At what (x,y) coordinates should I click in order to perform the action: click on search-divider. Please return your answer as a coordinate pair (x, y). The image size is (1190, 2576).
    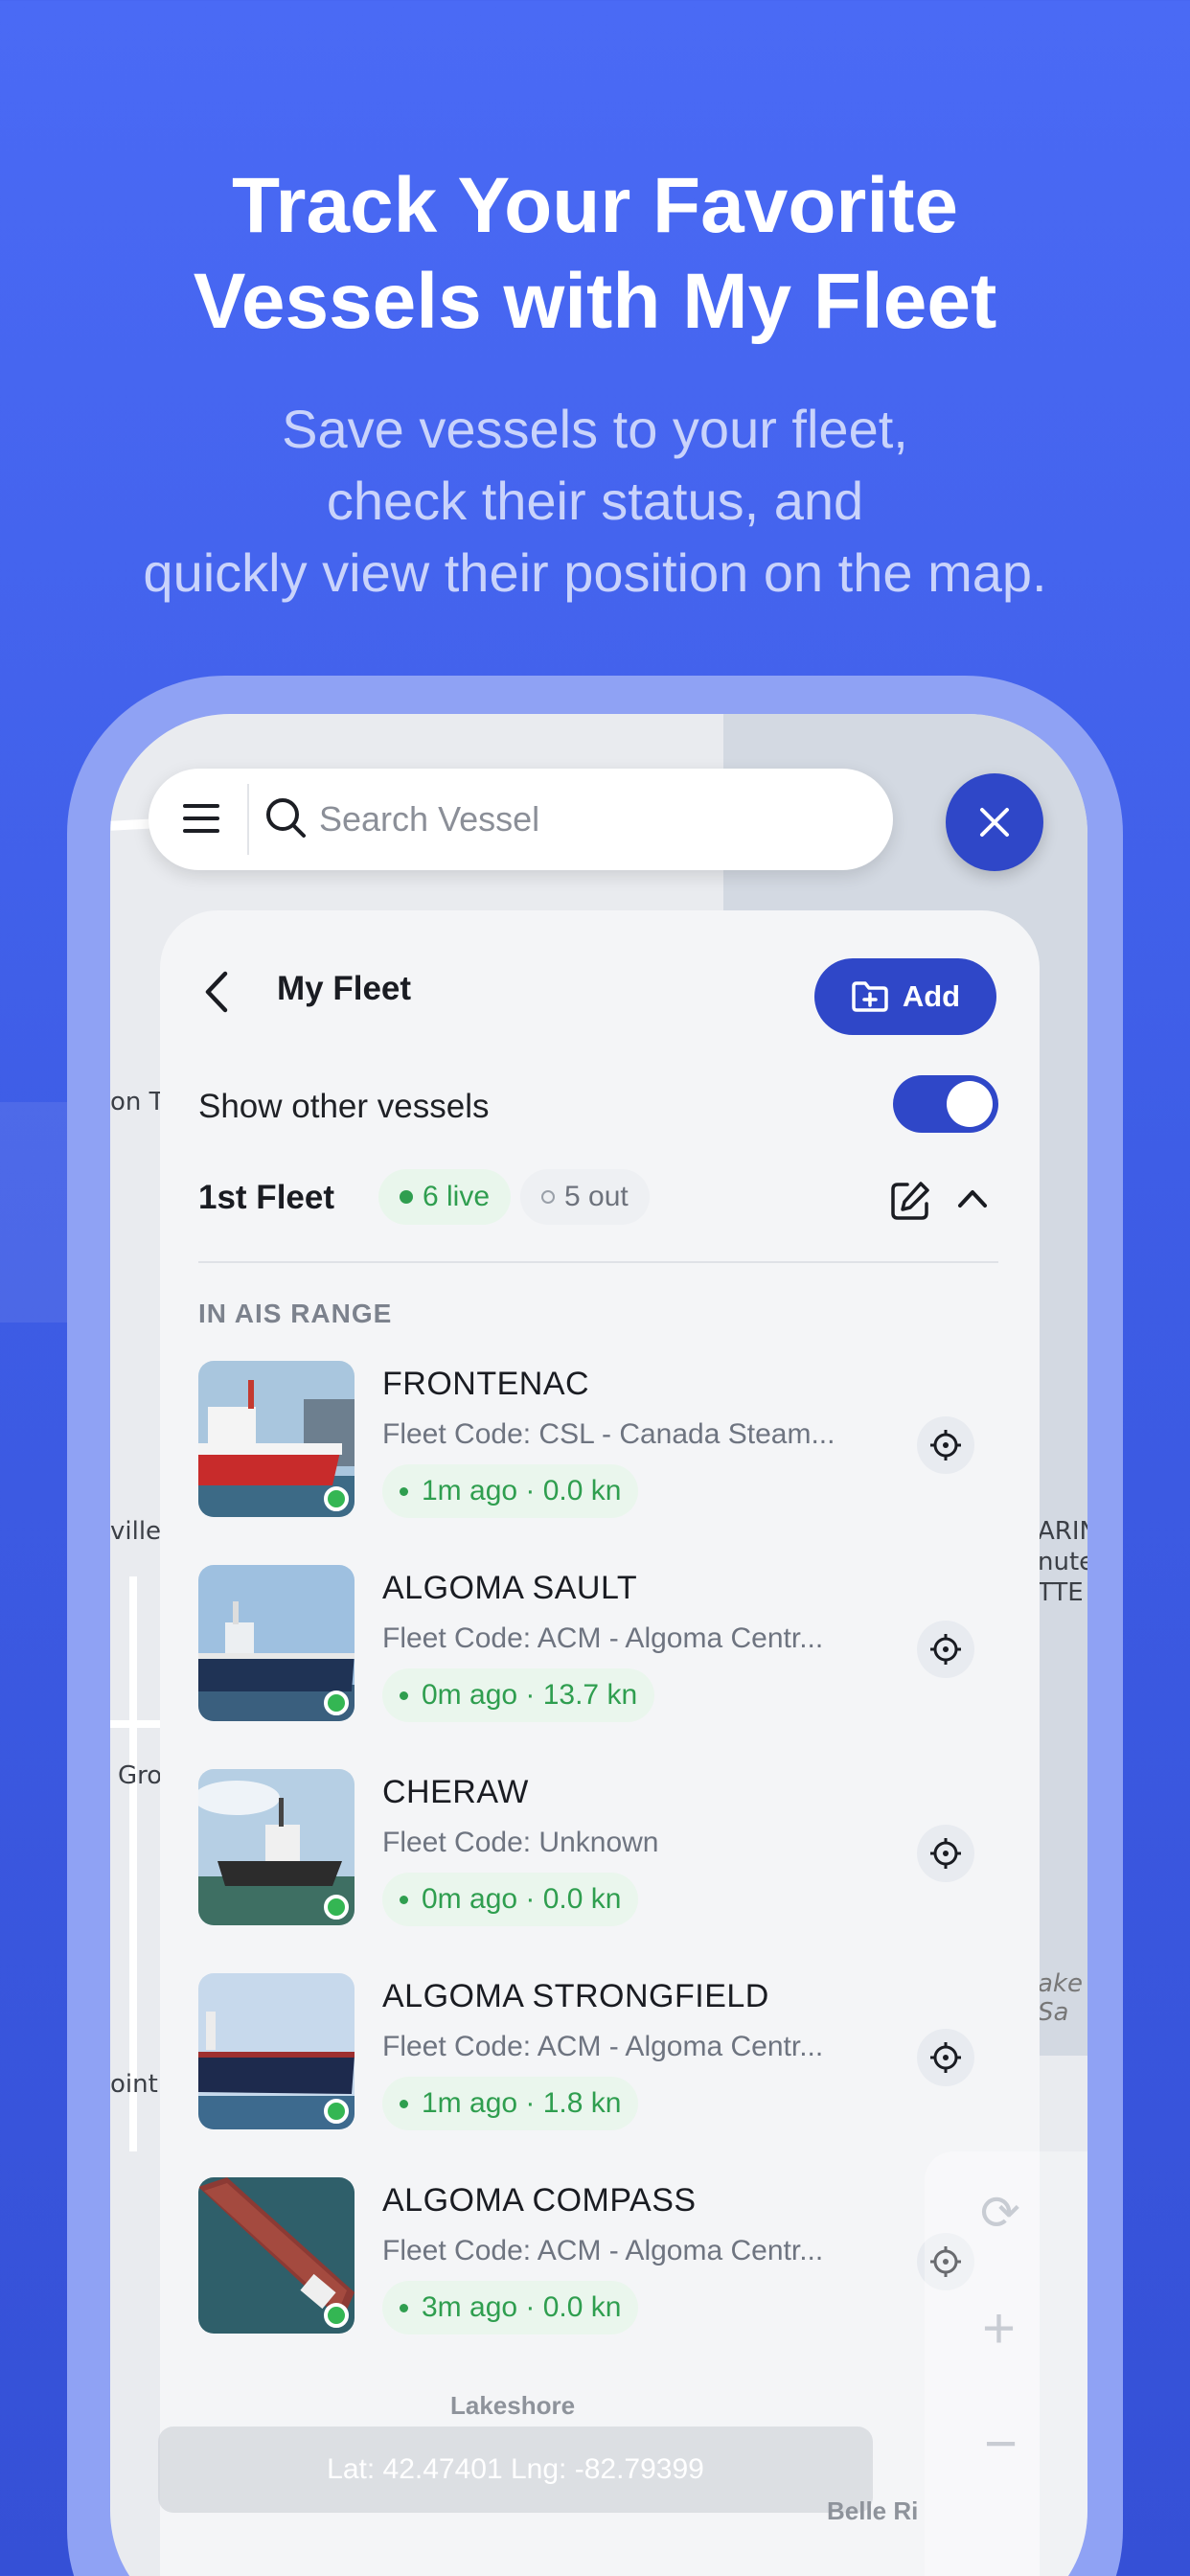
    Looking at the image, I should click on (248, 819).